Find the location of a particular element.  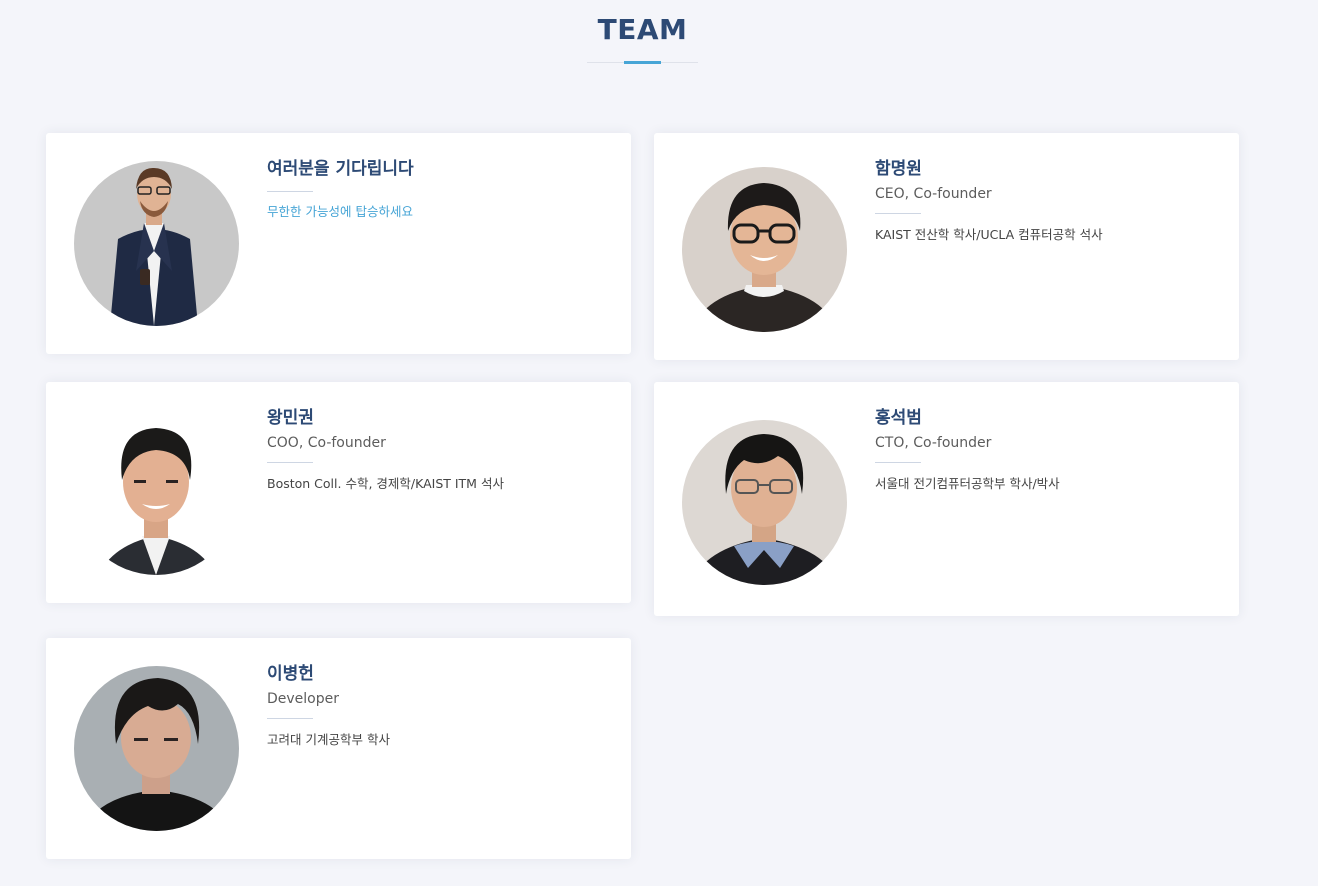

team-card-recruiting: 여러분을 기다립니다 무한한 가능성에 탑승하세요 is located at coordinates (338, 243).